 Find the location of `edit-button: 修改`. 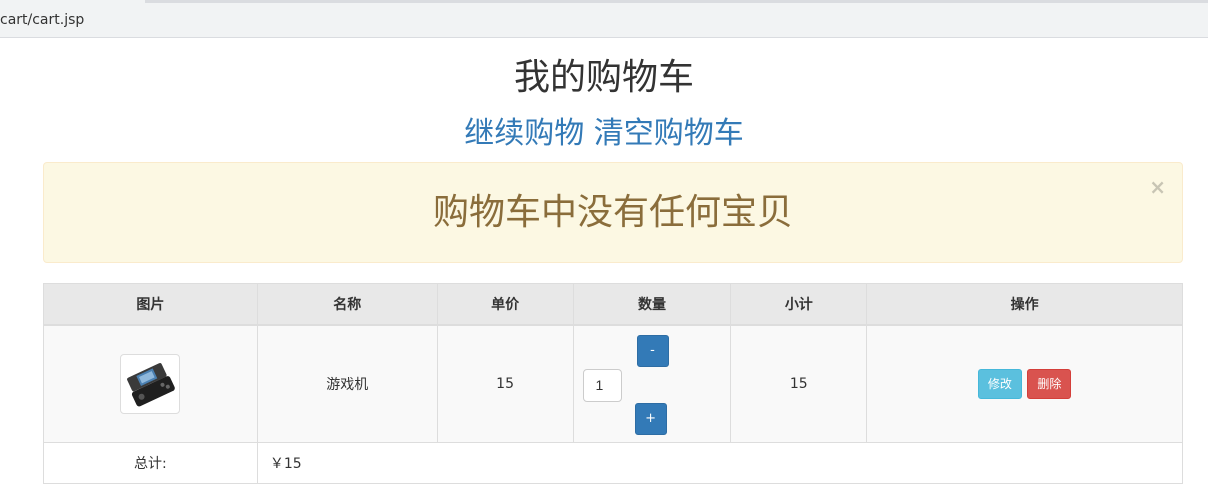

edit-button: 修改 is located at coordinates (999, 383).